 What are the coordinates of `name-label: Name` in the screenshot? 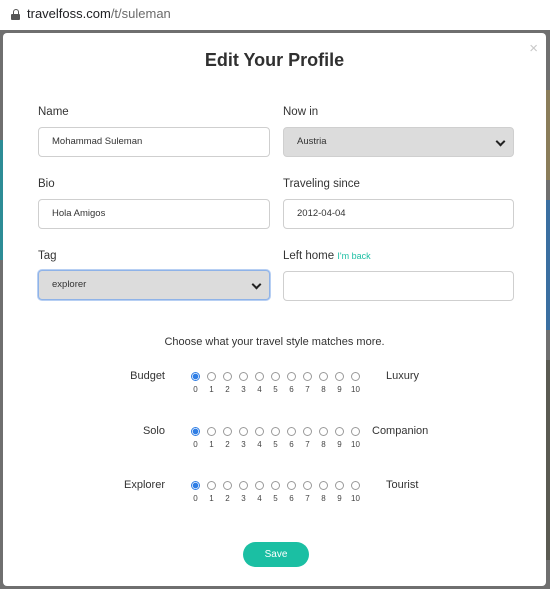 It's located at (53, 112).